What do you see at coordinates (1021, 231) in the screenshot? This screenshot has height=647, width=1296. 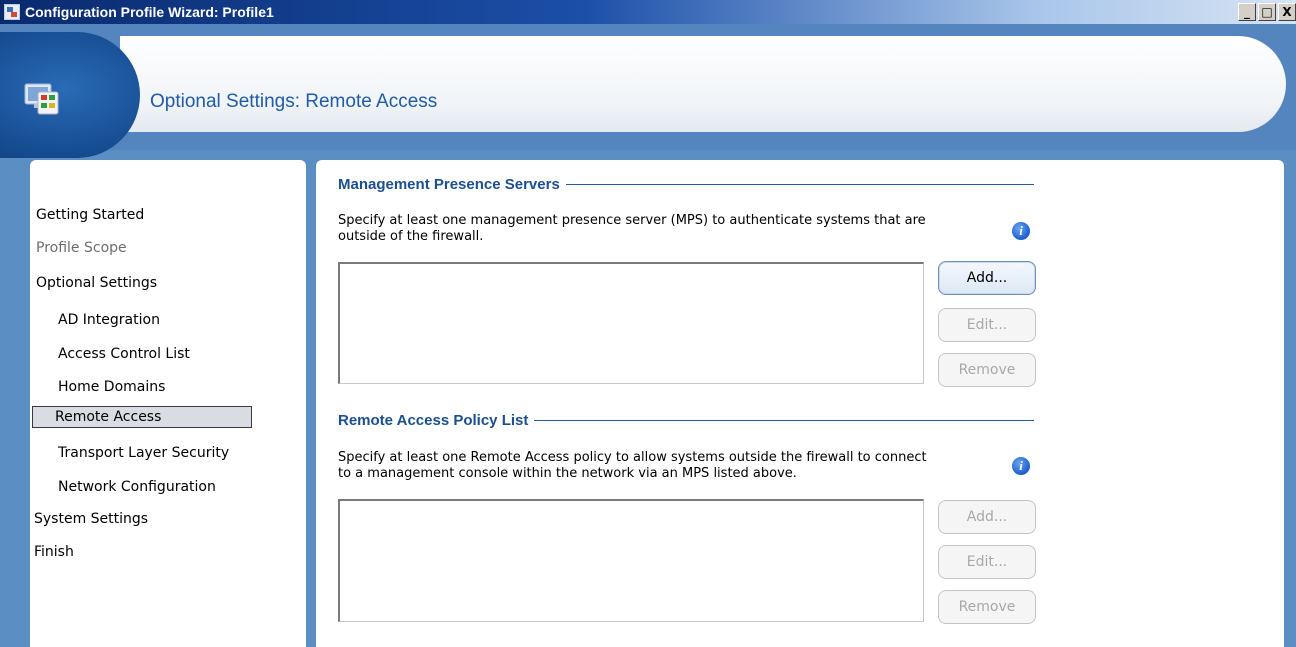 I see `mps-info-icon: i` at bounding box center [1021, 231].